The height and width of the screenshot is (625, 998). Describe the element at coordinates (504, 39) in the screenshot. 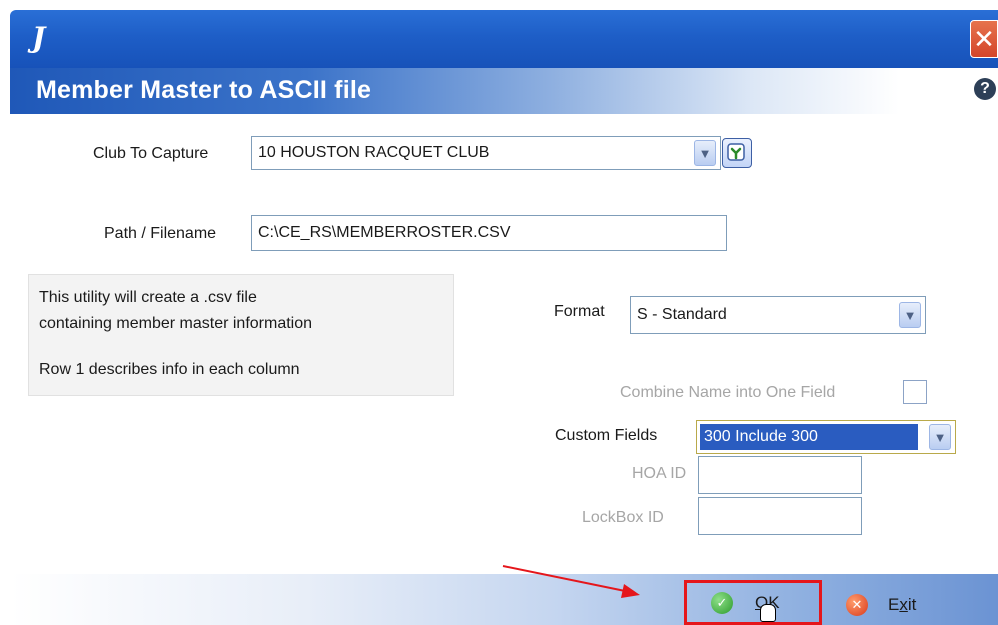

I see `title-bar: J ✕` at that location.